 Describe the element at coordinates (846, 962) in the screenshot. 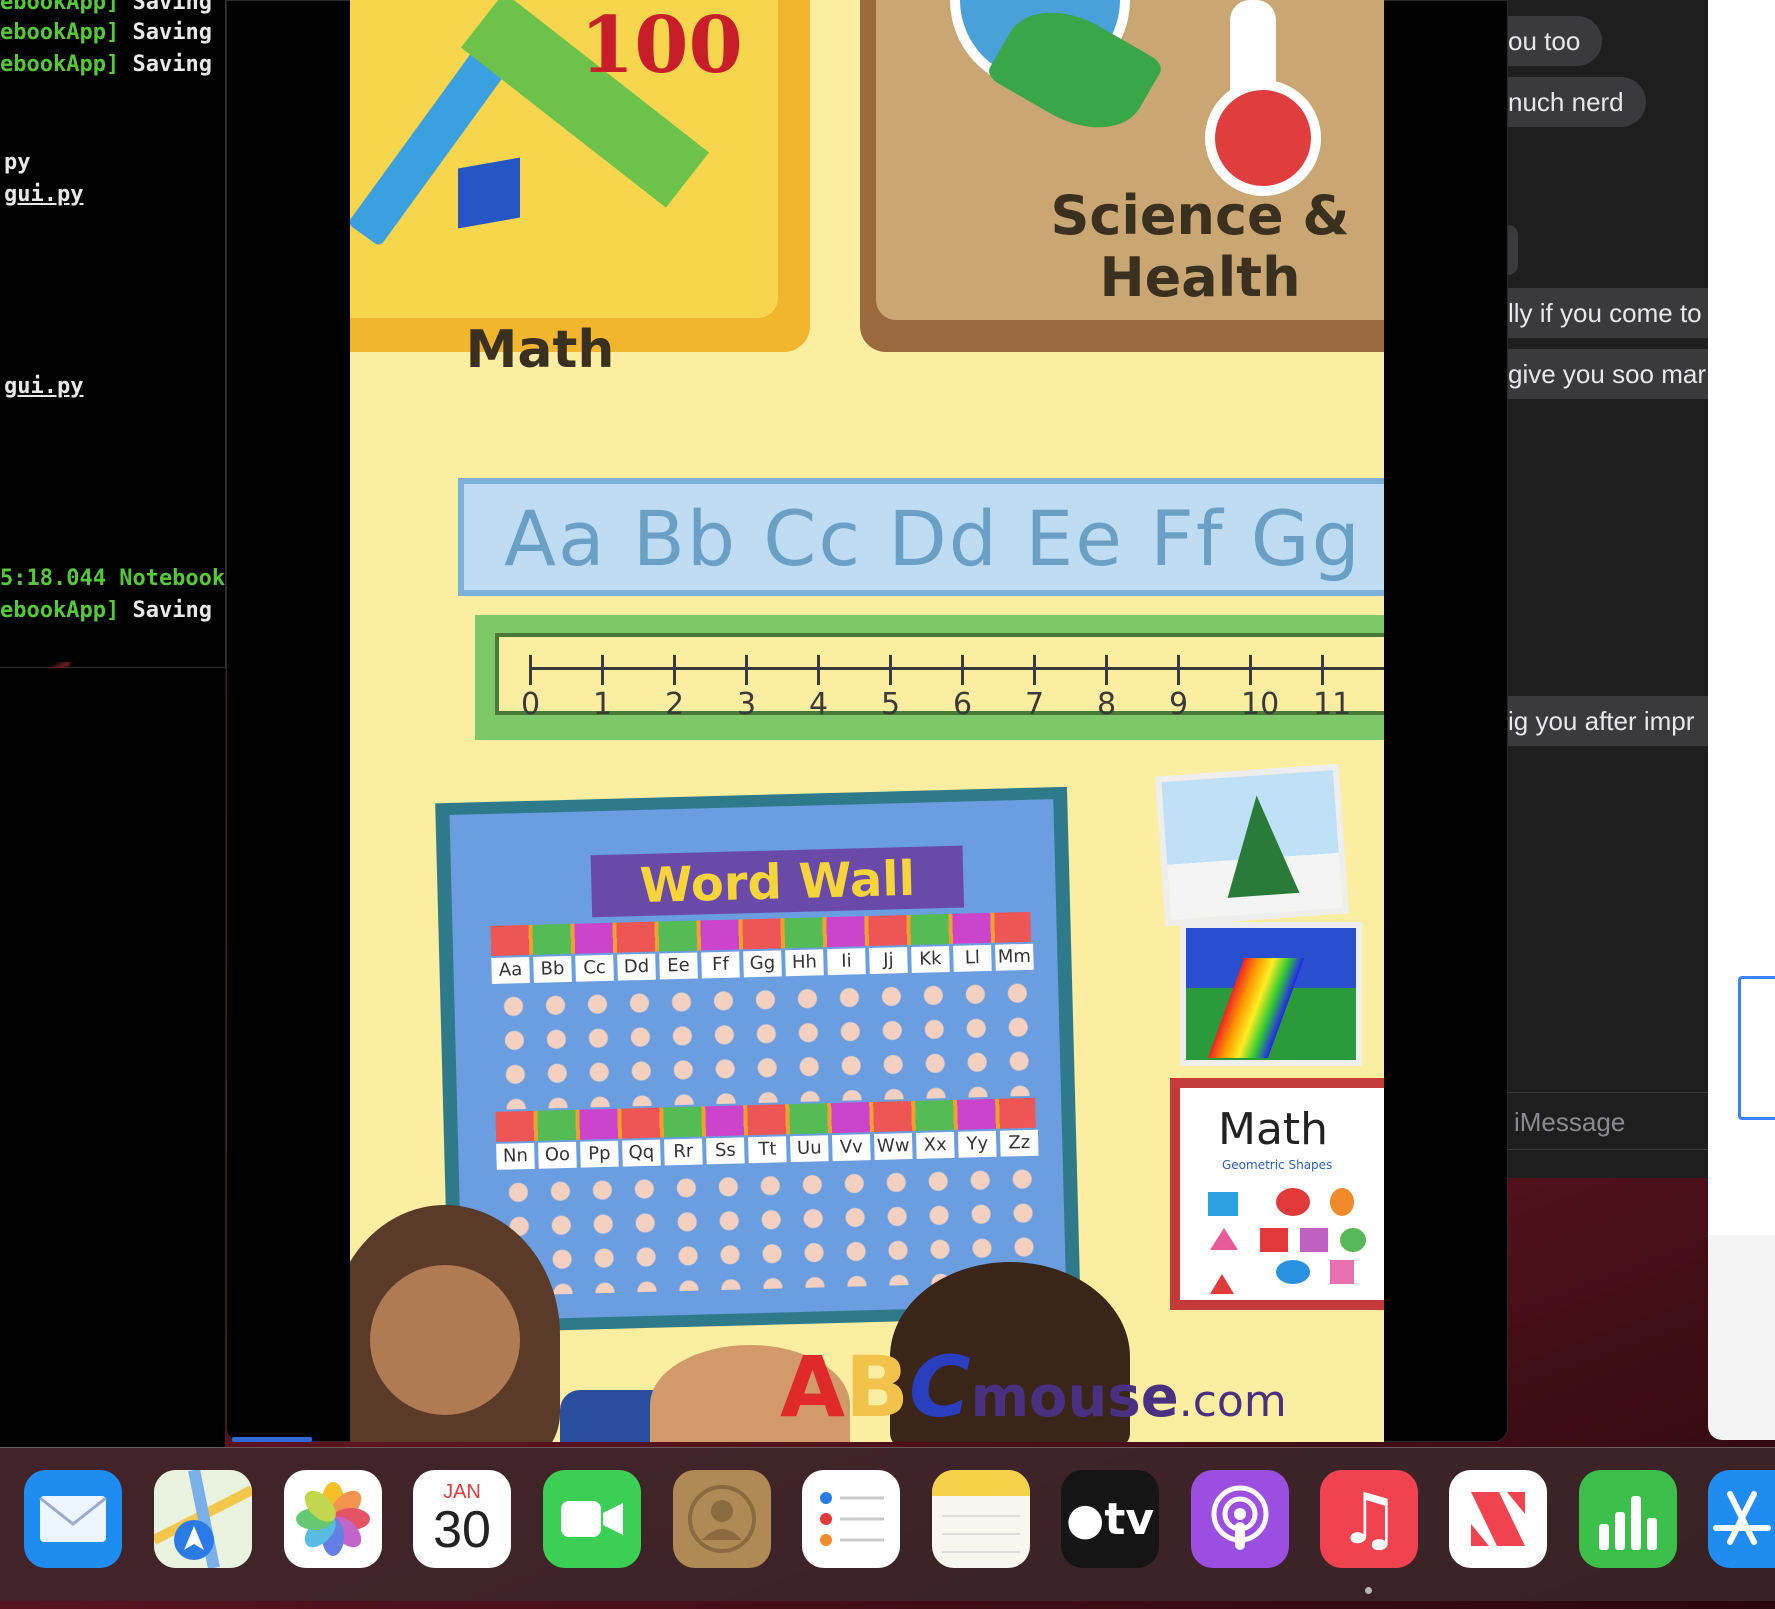

I see `word-wall-letter: Ii` at that location.